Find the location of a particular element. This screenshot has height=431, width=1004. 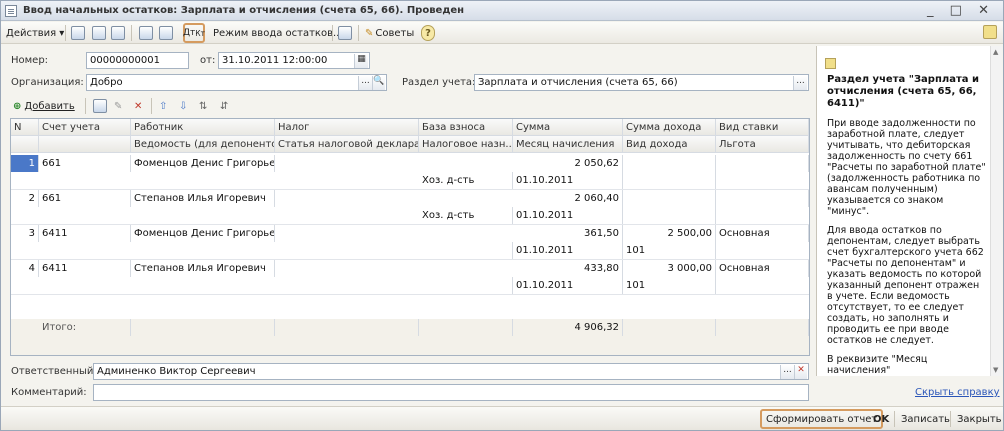

move-up-icon: ⇧ is located at coordinates (163, 106).